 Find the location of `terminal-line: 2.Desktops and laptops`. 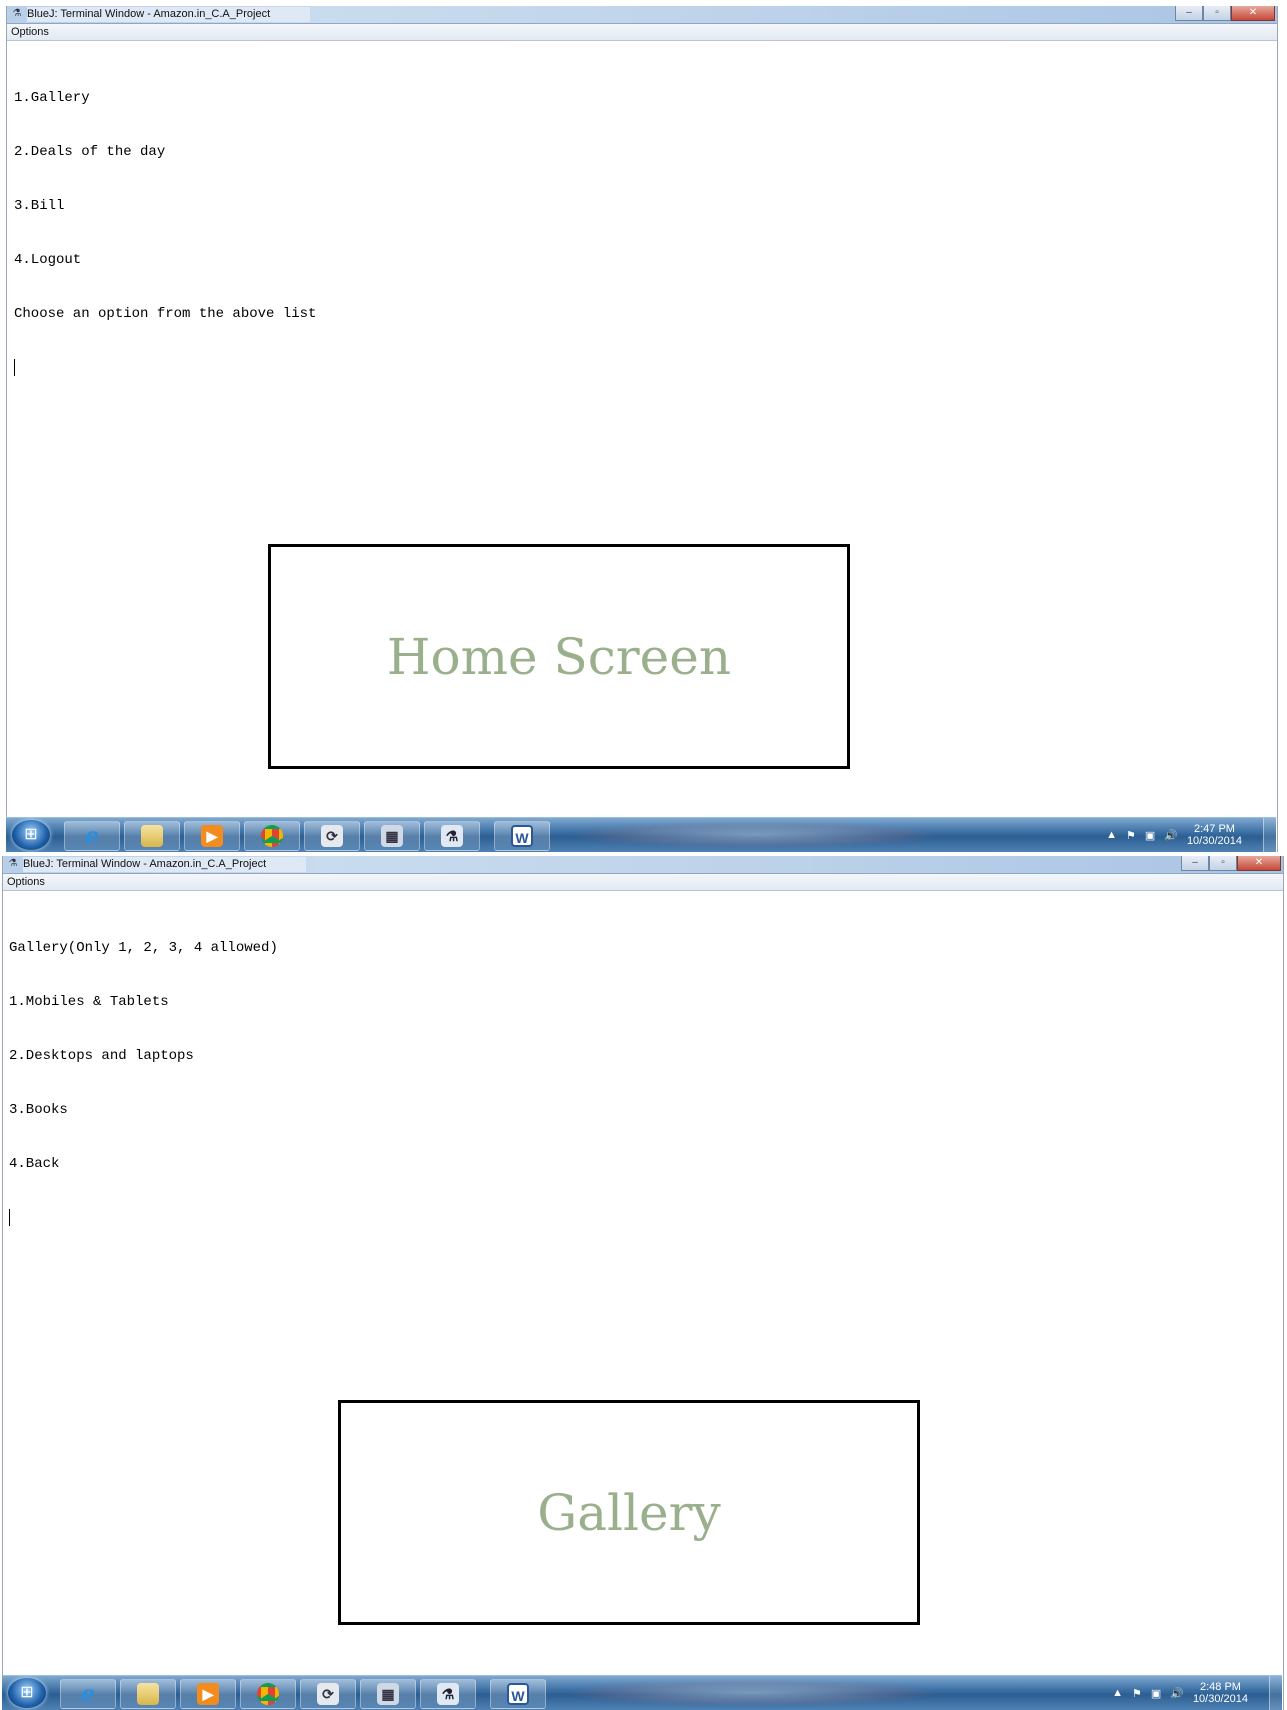

terminal-line: 2.Desktops and laptops is located at coordinates (101, 1056).